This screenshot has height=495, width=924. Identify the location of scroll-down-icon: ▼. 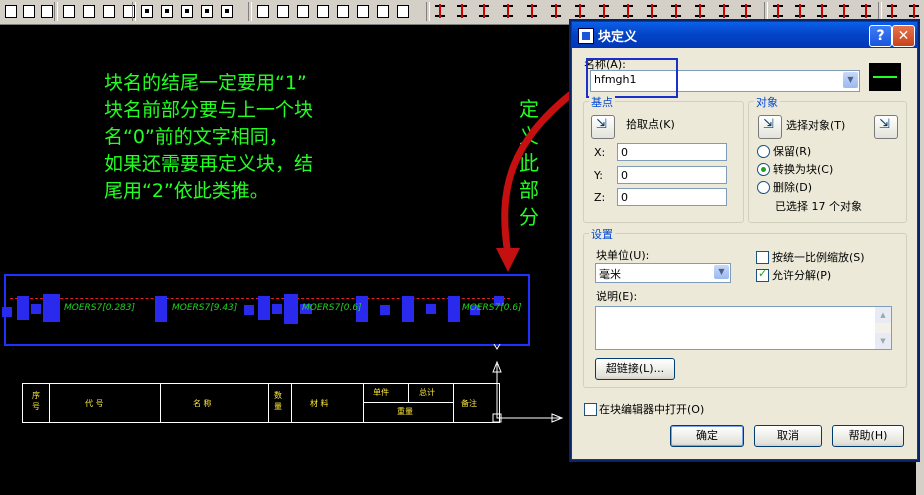
(883, 341).